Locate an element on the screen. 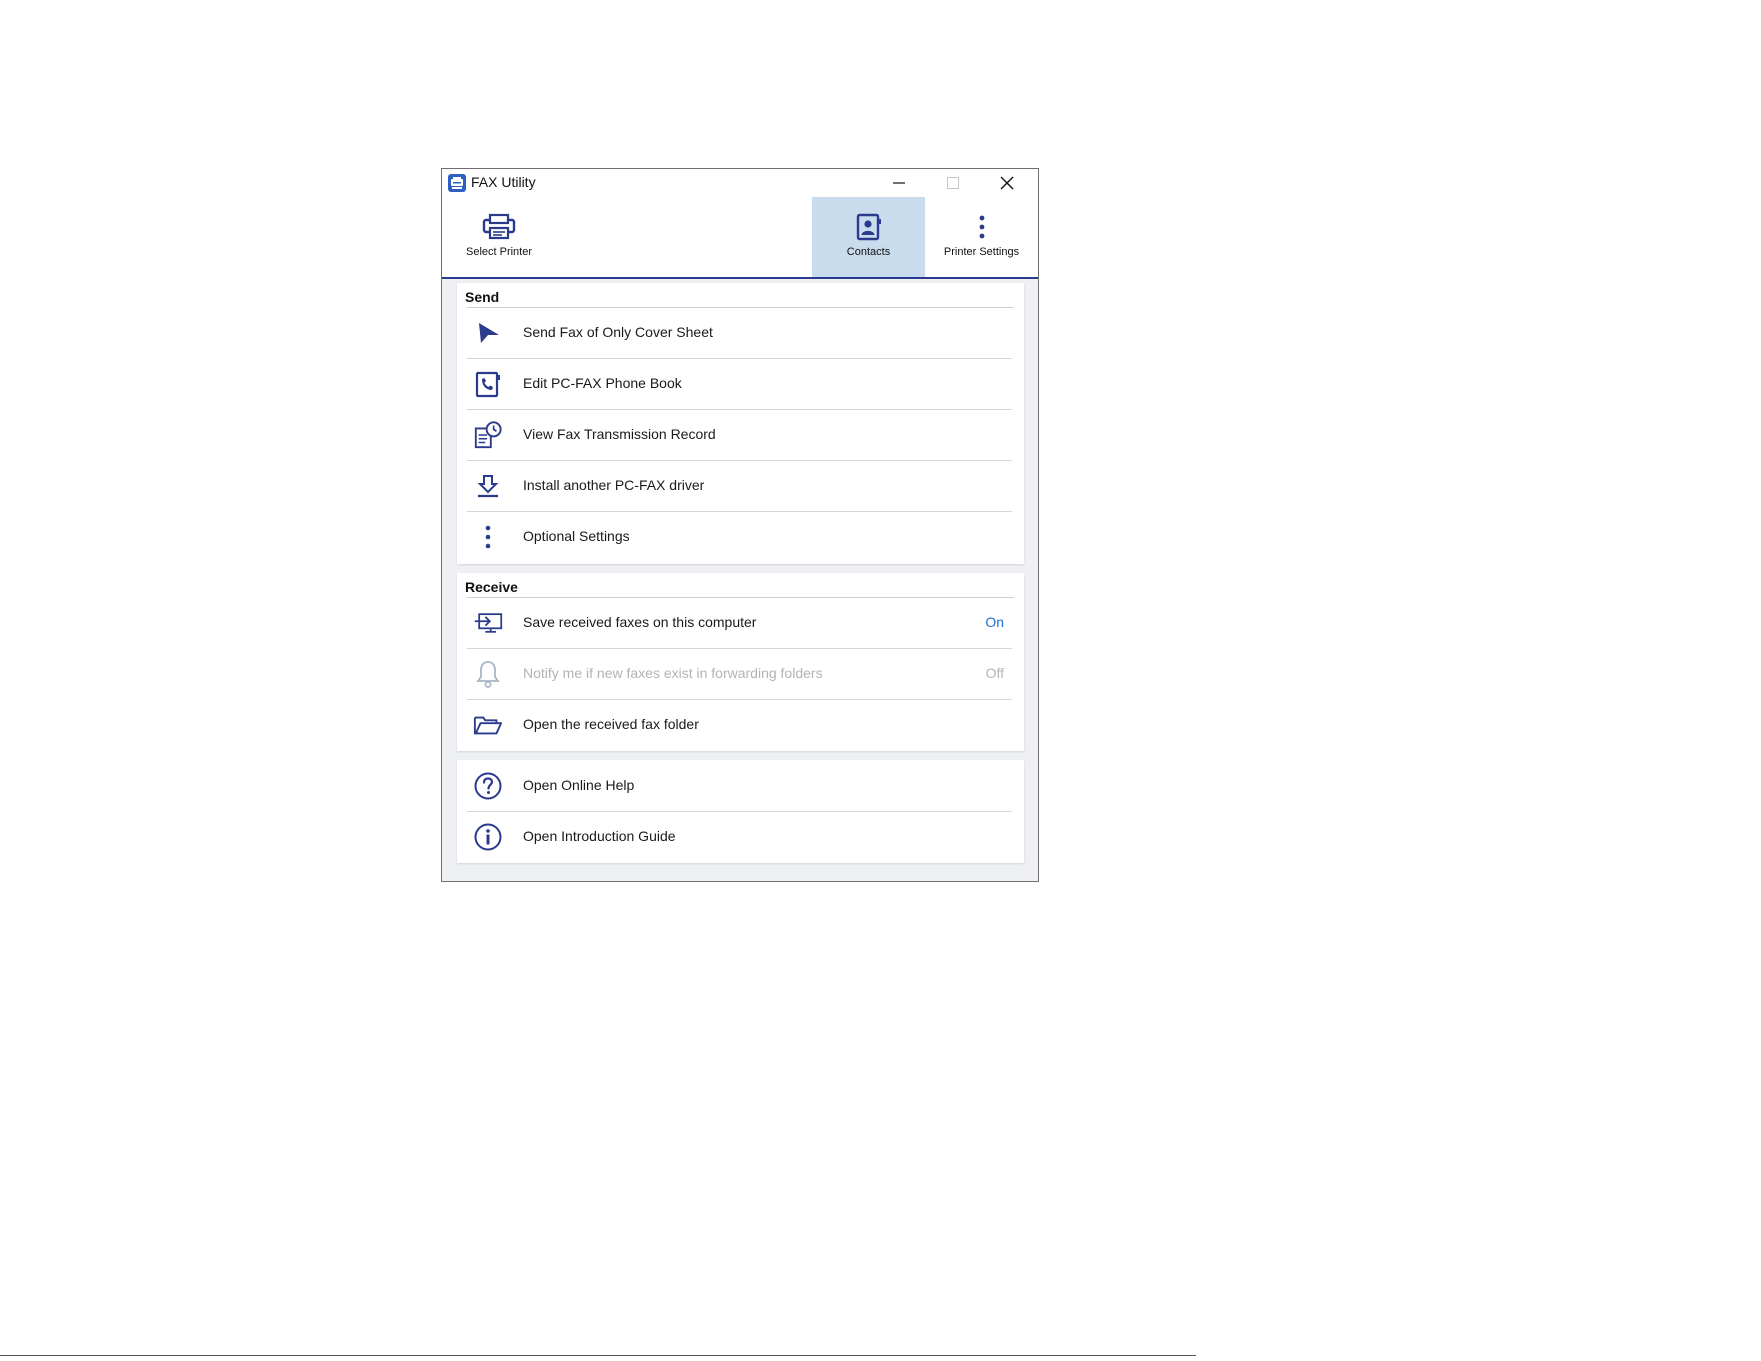 Image resolution: width=1761 pixels, height=1361 pixels. help-section: Open Online Help Open Introduction Guide is located at coordinates (740, 811).